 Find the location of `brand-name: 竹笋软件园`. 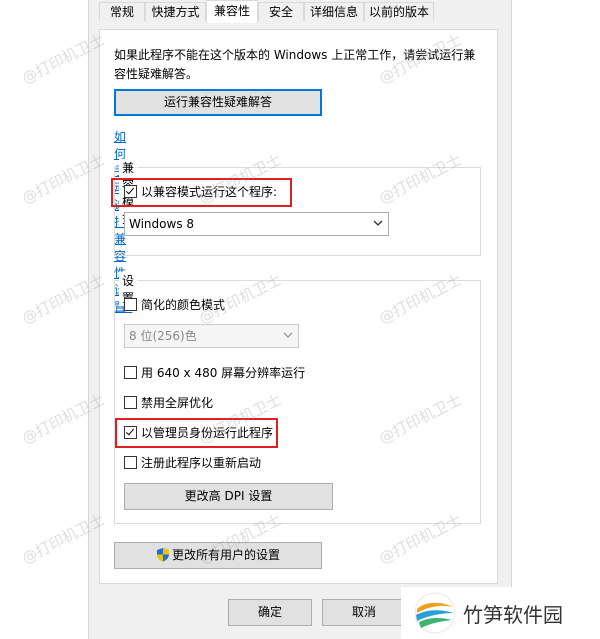

brand-name: 竹笋软件园 is located at coordinates (513, 615).